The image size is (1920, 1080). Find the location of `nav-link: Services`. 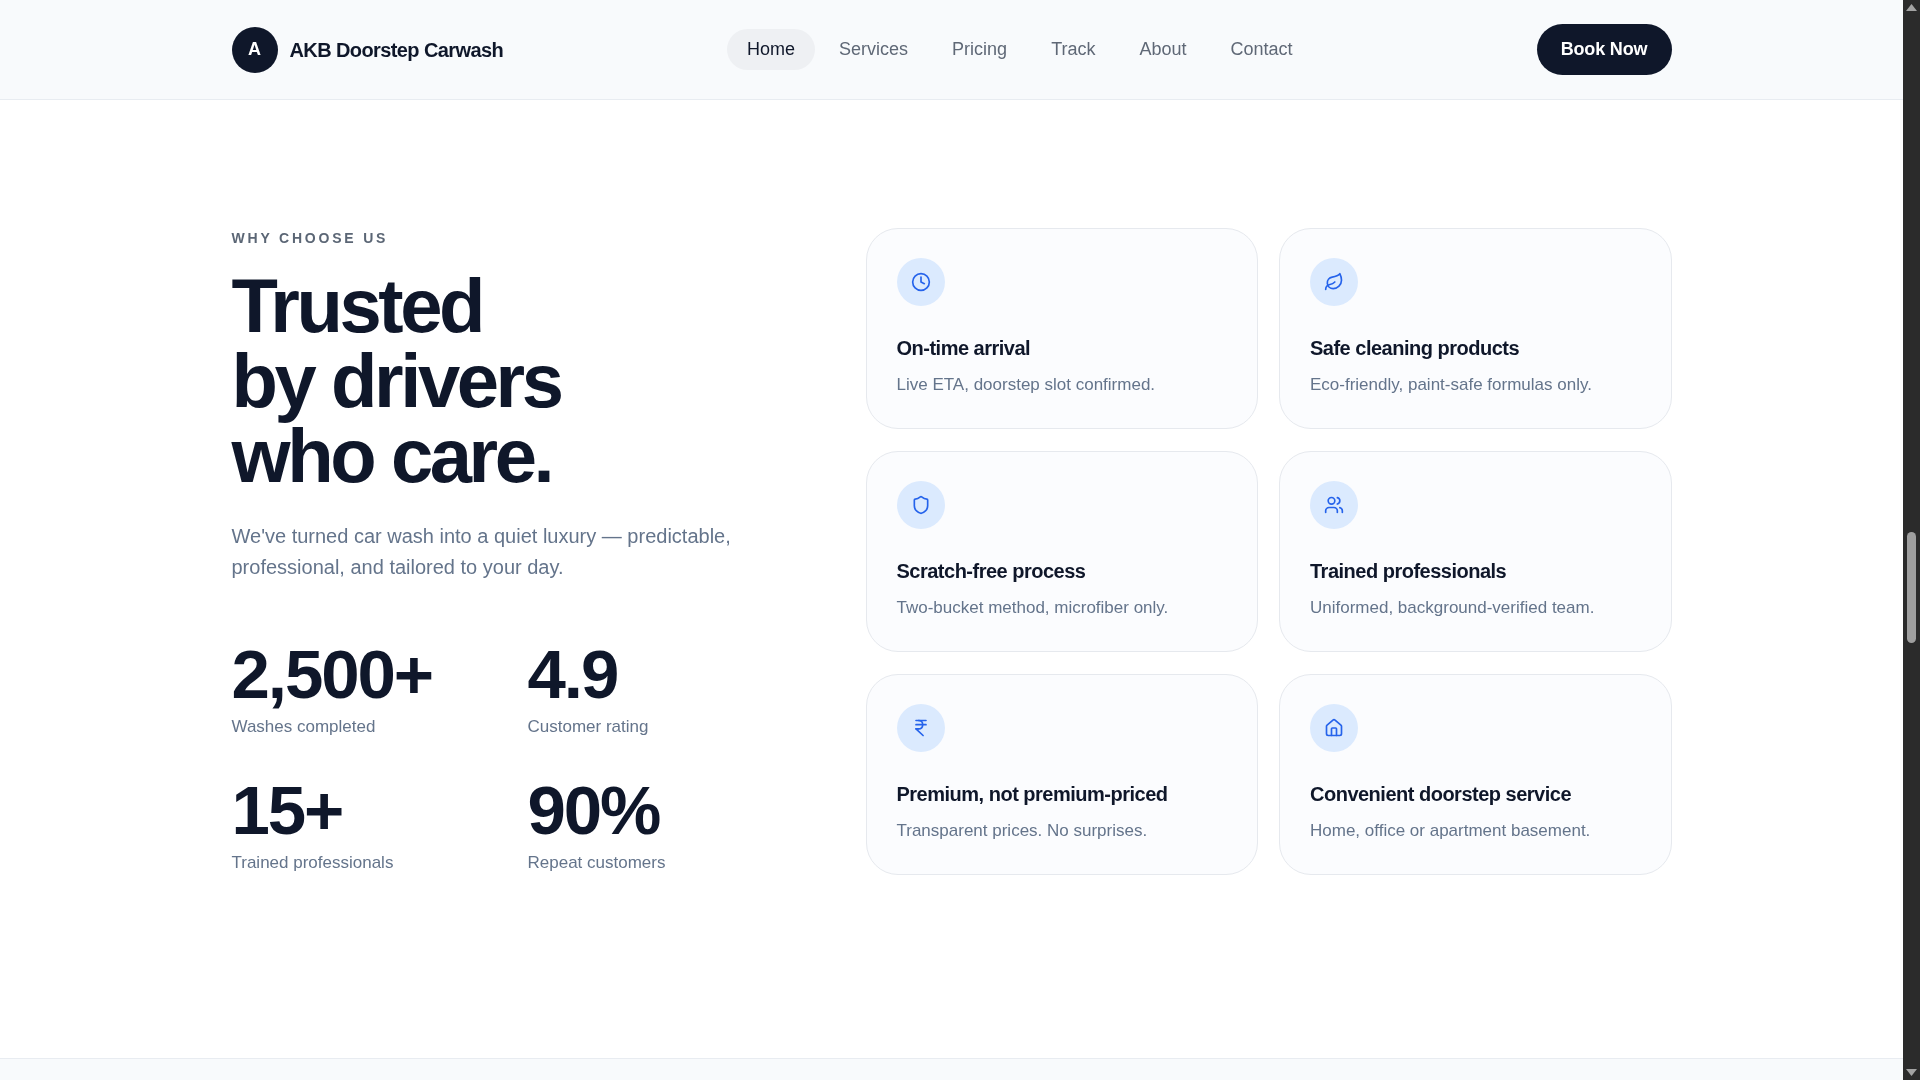

nav-link: Services is located at coordinates (874, 49).